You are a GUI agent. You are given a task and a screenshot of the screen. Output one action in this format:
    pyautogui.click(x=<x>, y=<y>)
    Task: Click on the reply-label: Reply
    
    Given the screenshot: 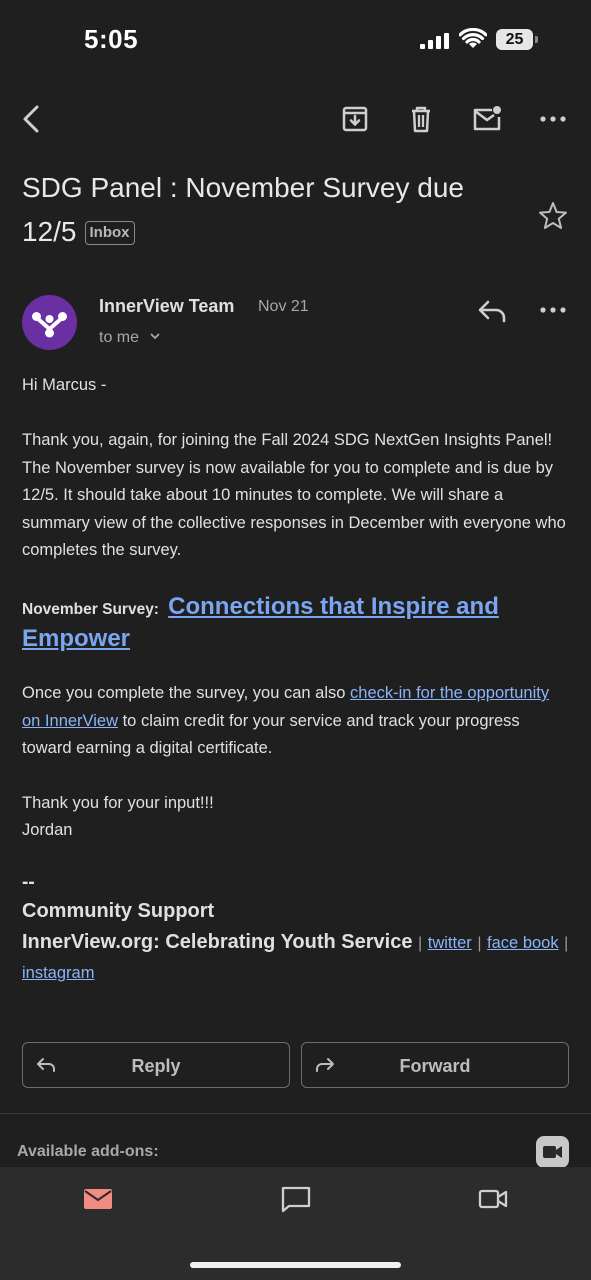 What is the action you would take?
    pyautogui.click(x=156, y=1066)
    